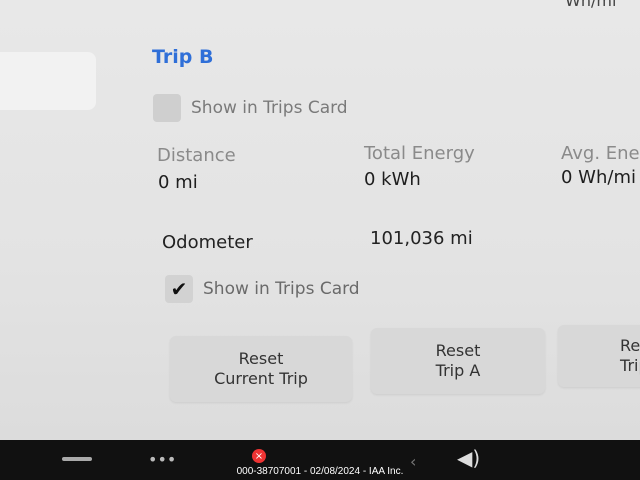 The height and width of the screenshot is (480, 640). Describe the element at coordinates (178, 182) in the screenshot. I see `distance-value: 0 mi` at that location.